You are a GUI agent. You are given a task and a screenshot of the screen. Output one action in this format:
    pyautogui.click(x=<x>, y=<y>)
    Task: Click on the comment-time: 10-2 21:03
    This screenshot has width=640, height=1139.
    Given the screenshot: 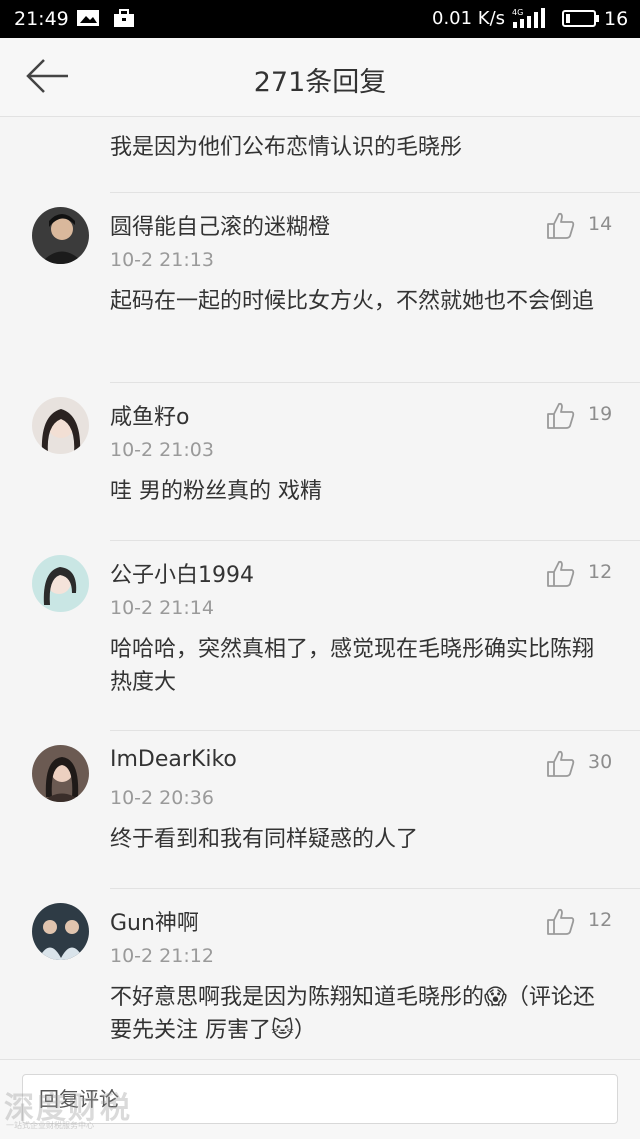 What is the action you would take?
    pyautogui.click(x=162, y=450)
    